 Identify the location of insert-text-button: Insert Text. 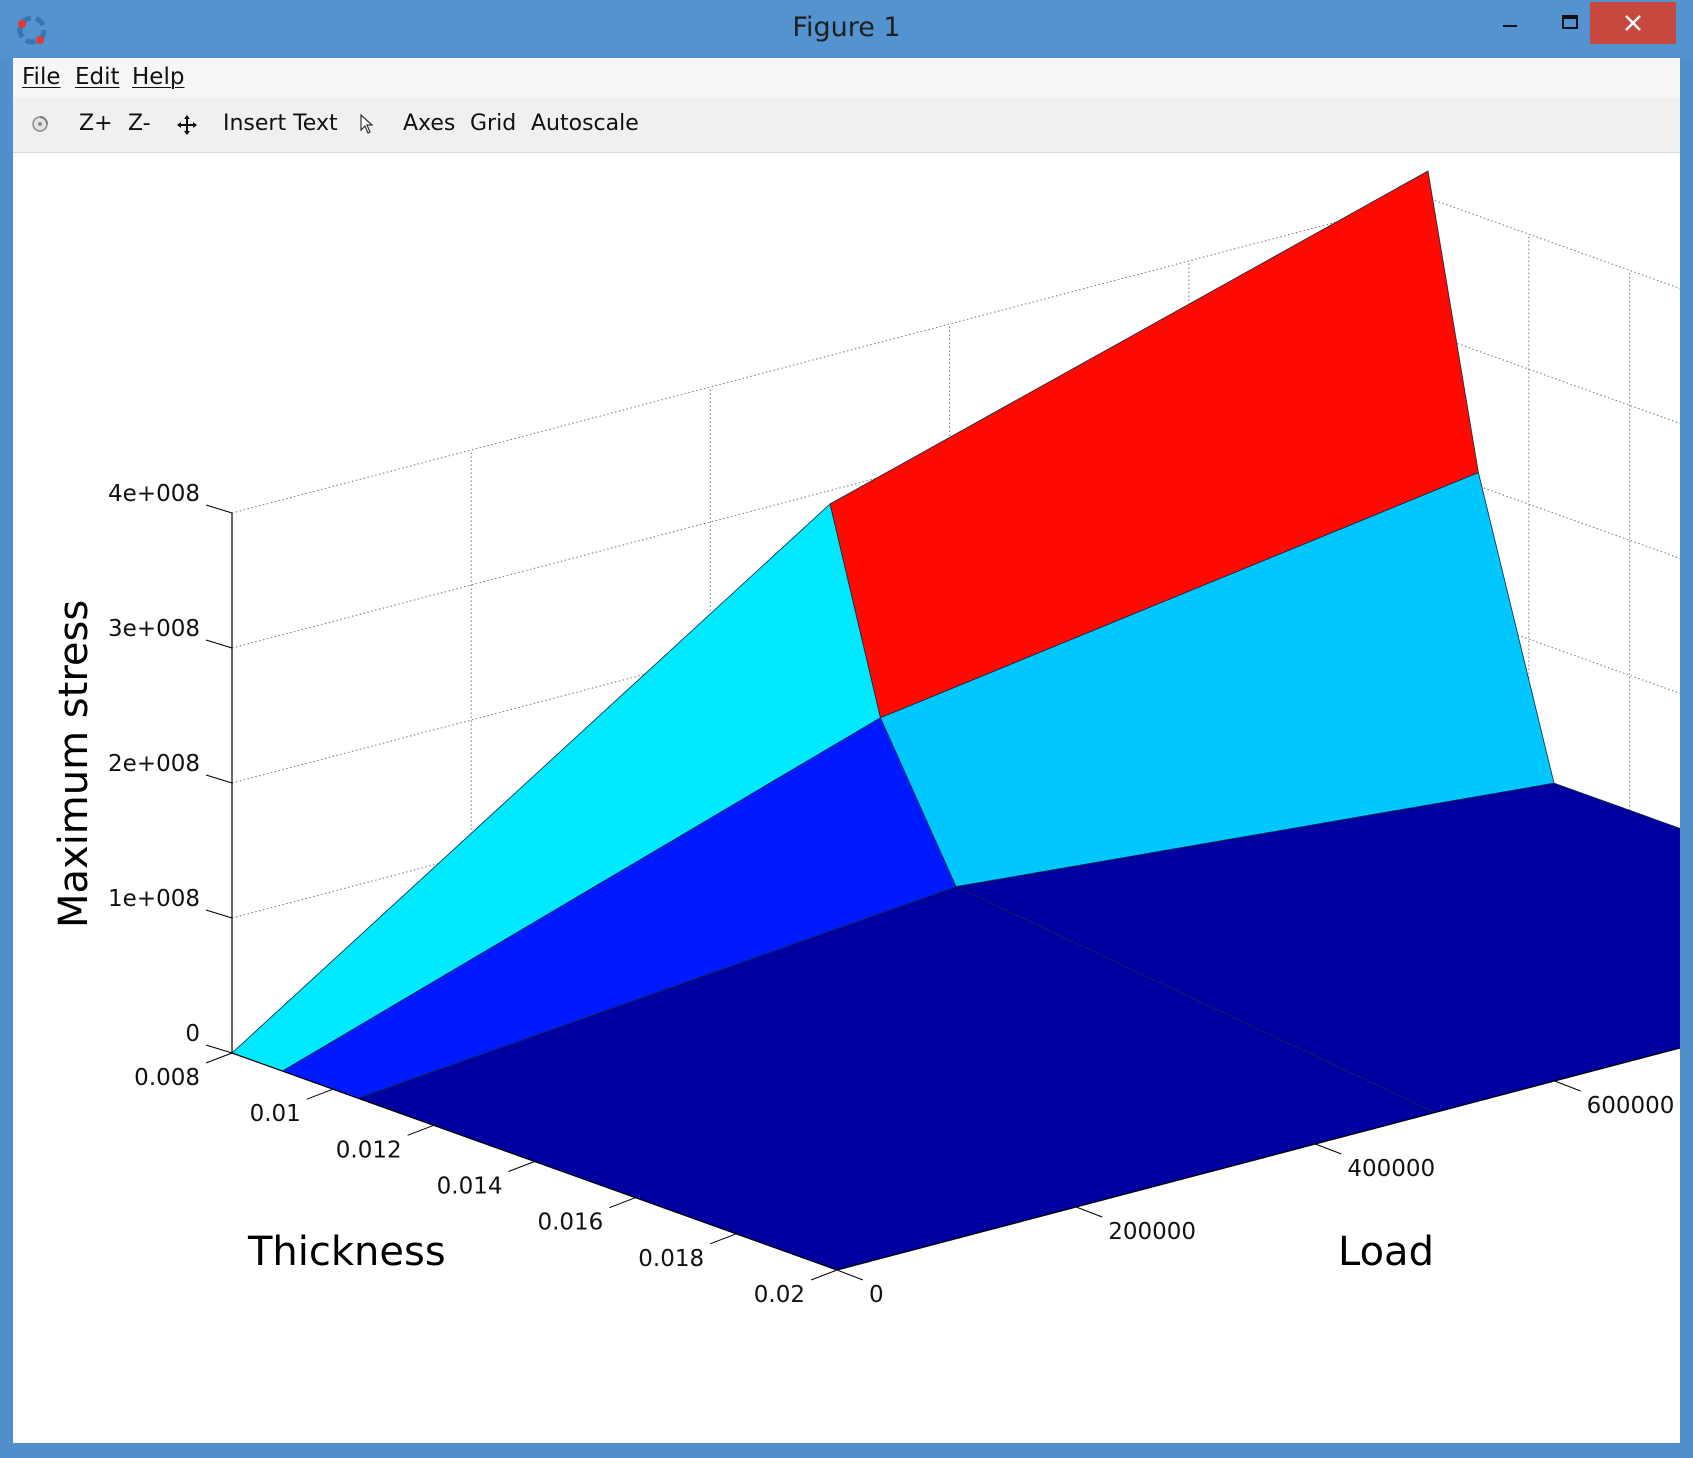
(280, 123).